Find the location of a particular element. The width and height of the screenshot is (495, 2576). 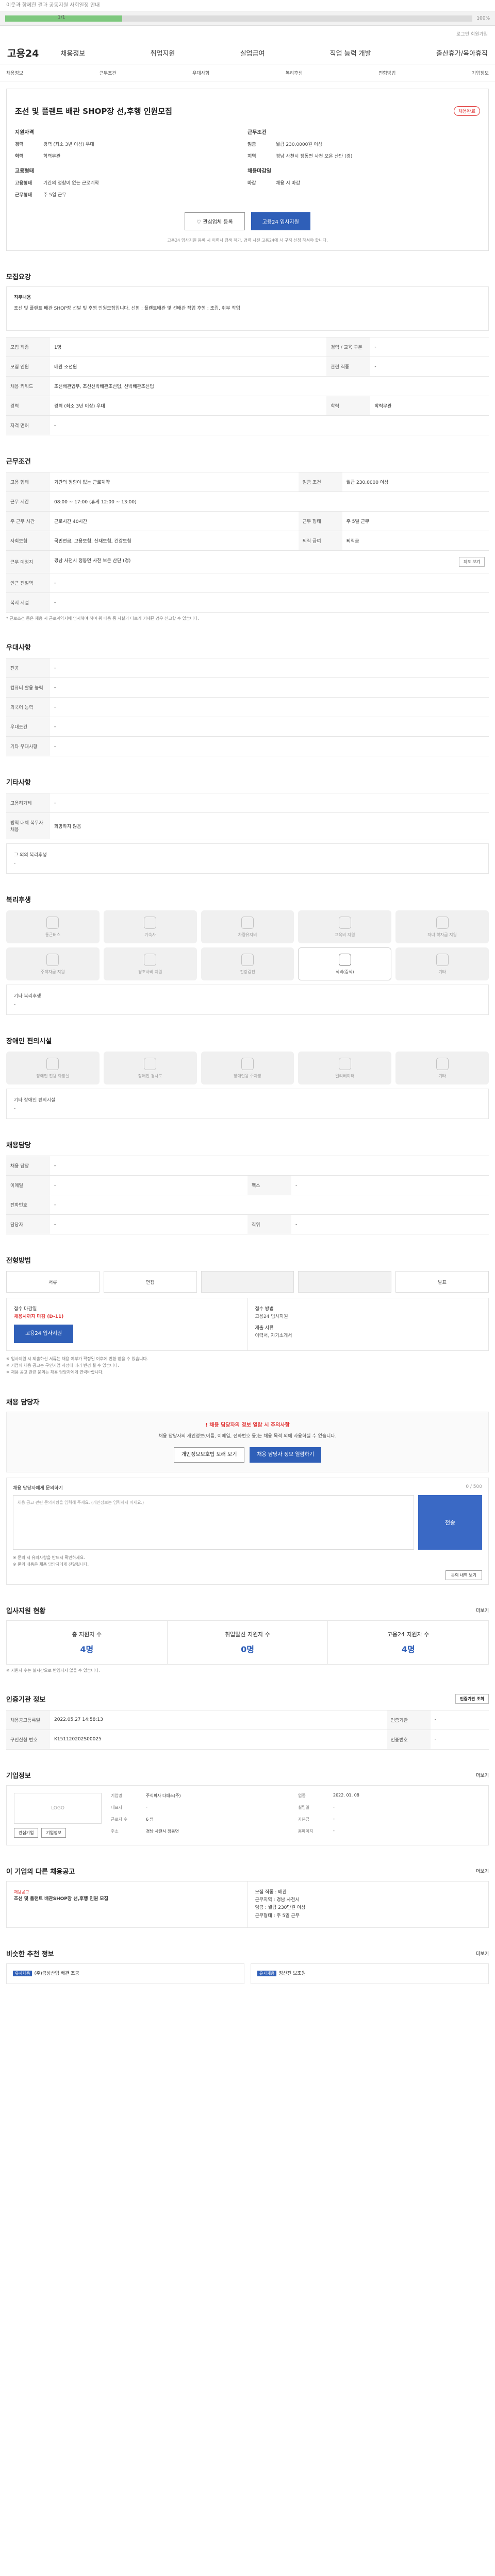

fav-company-button: 관심기업 is located at coordinates (27, 1832).